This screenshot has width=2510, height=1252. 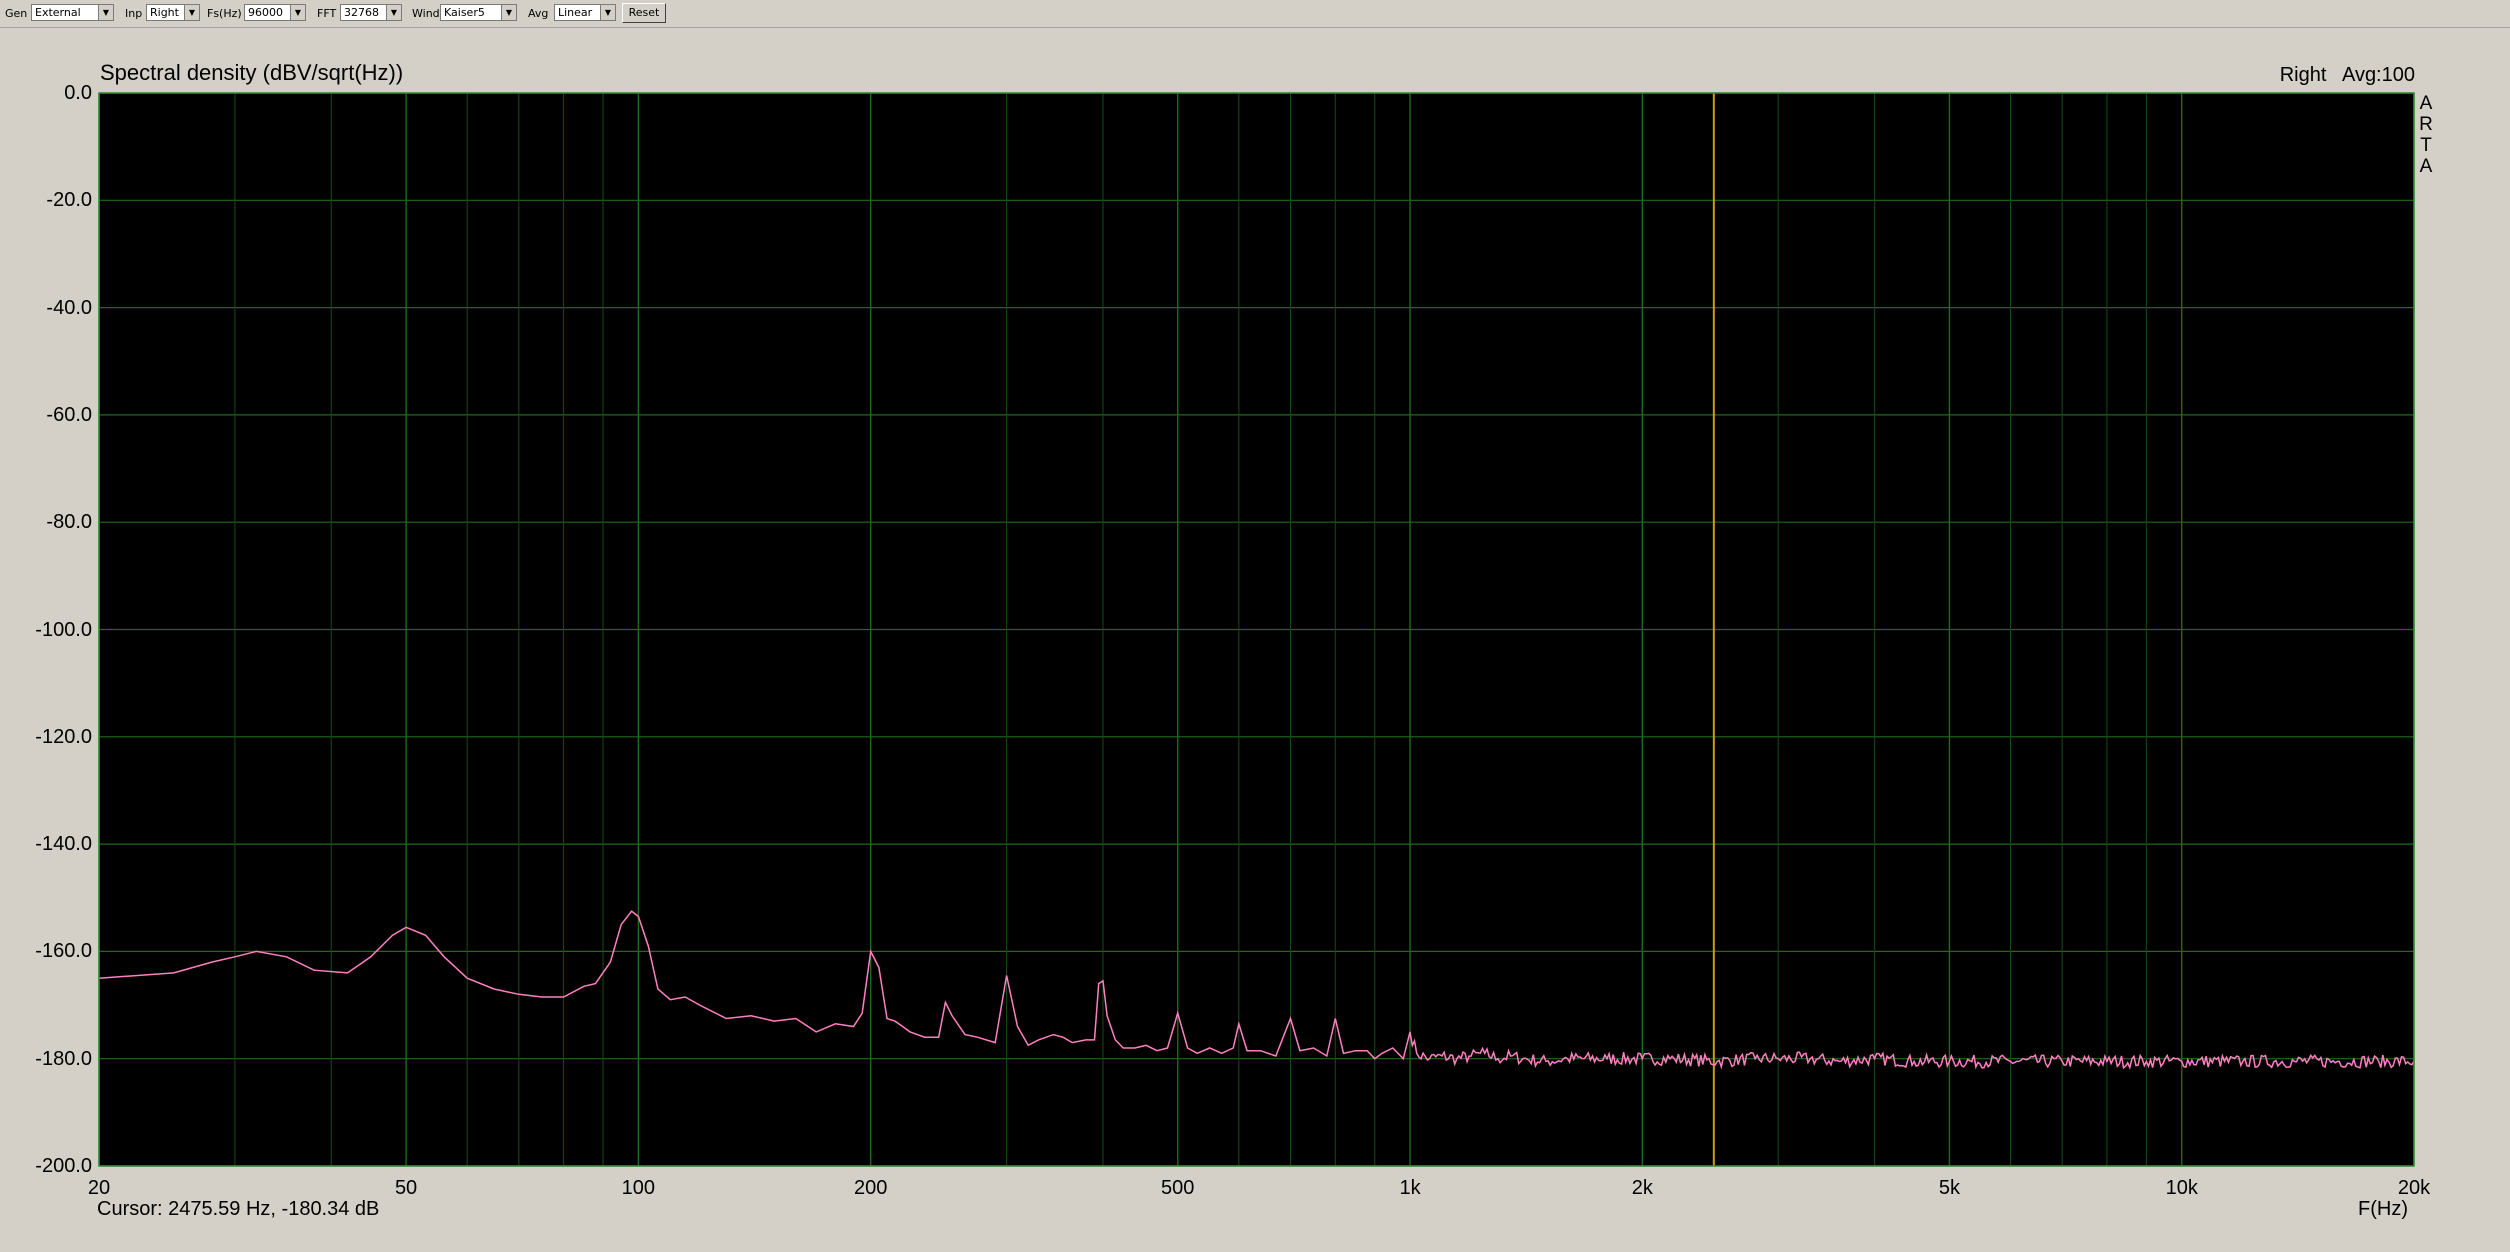 What do you see at coordinates (63, 951) in the screenshot?
I see `y-tick-label: -160.0` at bounding box center [63, 951].